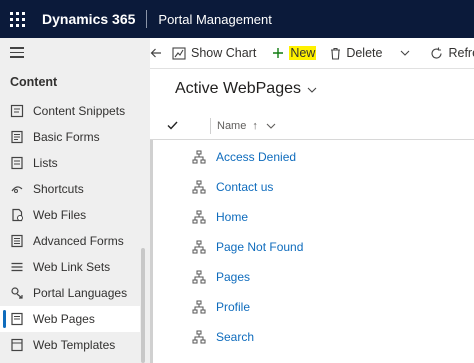 The width and height of the screenshot is (474, 363). What do you see at coordinates (255, 125) in the screenshot?
I see `sort-ascending-icon: ↑` at bounding box center [255, 125].